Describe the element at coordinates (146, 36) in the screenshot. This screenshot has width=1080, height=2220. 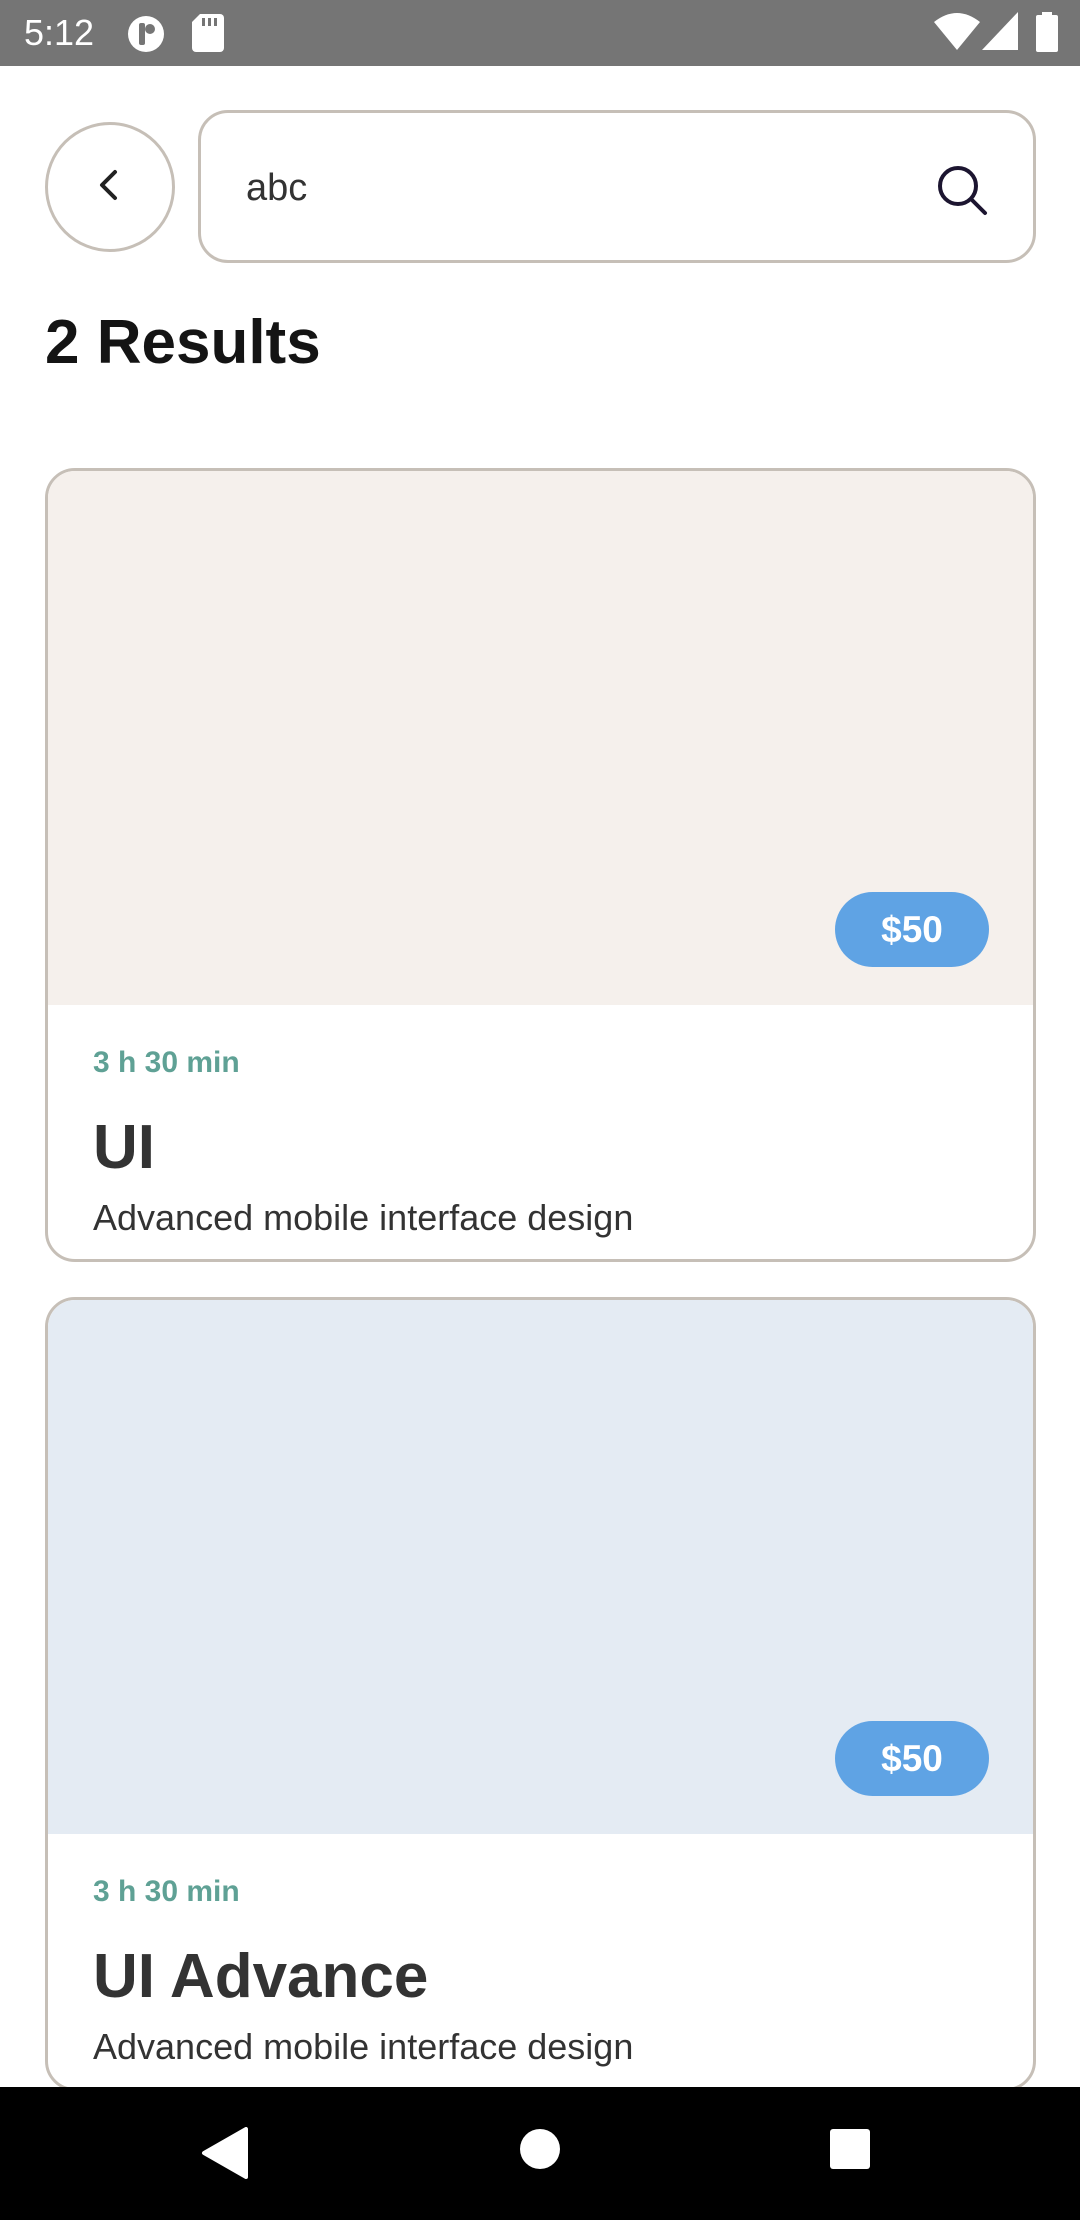
I see `notification-app-icon` at that location.